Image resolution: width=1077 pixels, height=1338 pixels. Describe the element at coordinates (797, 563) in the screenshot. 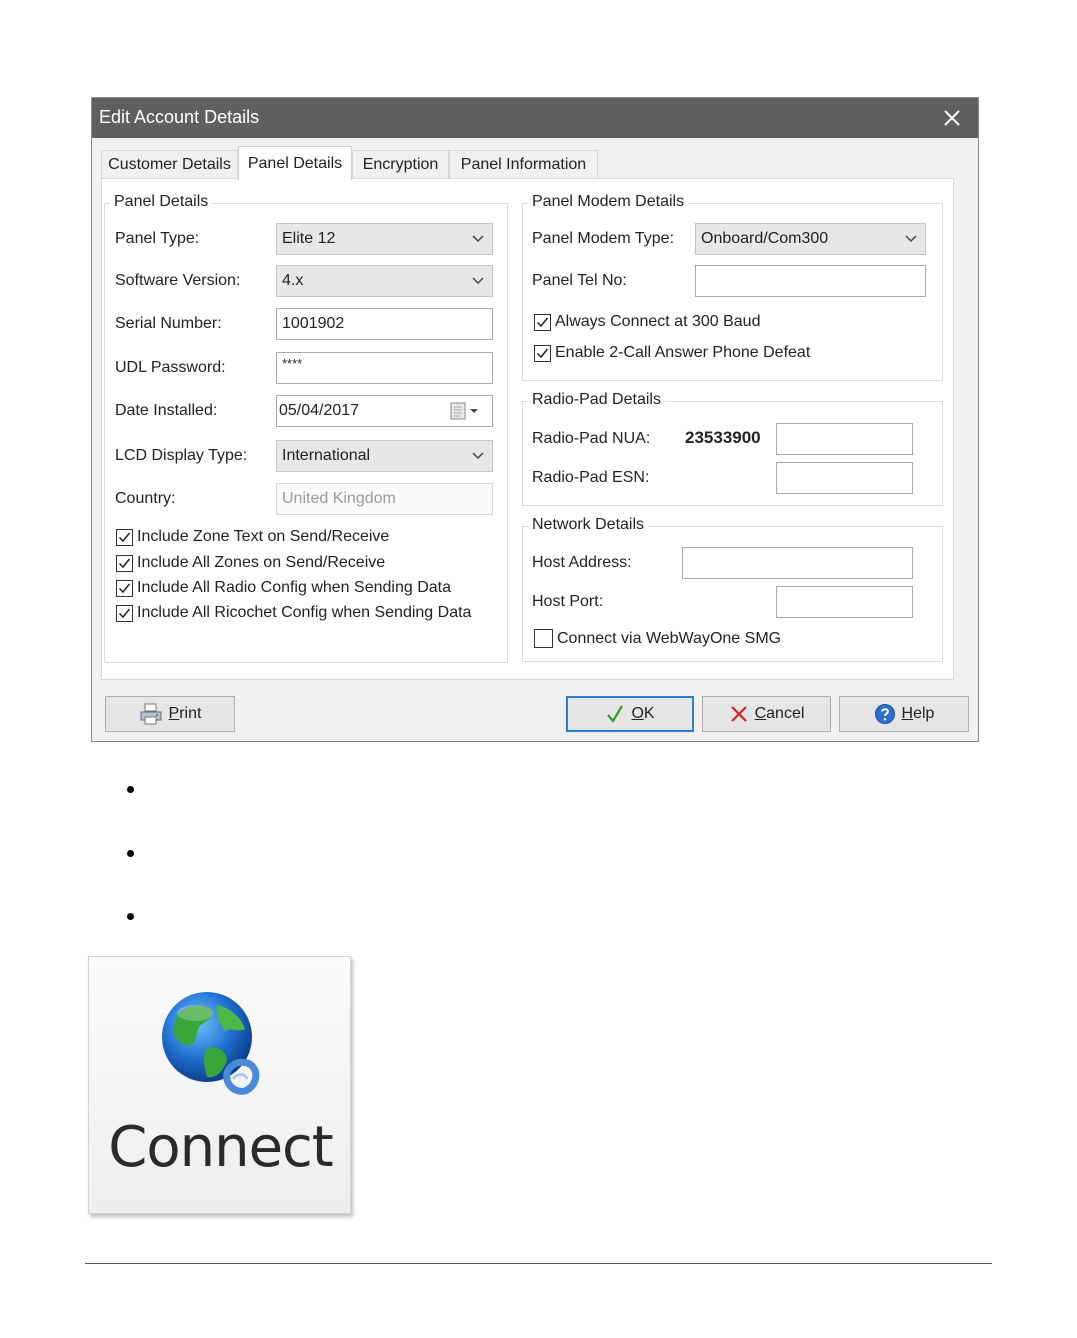

I see `host-address-input` at that location.